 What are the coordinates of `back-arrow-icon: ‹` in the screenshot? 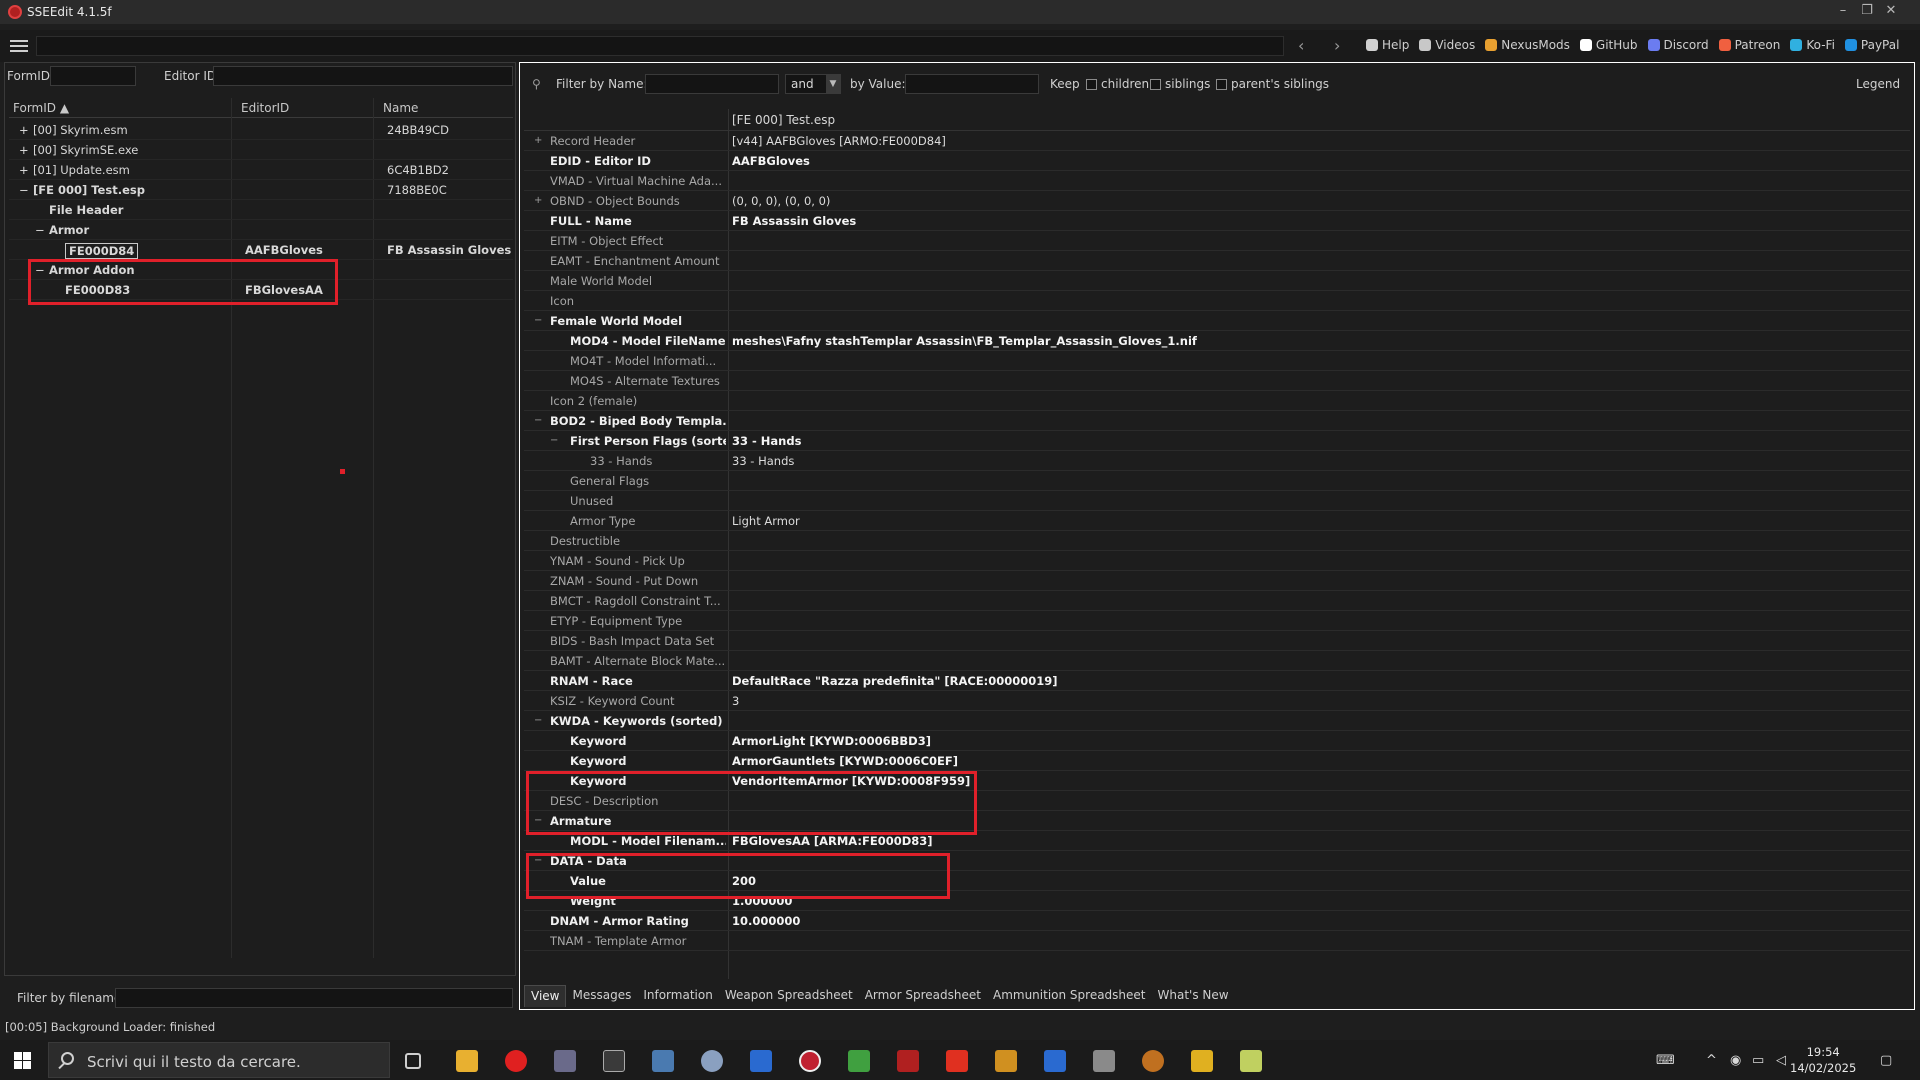 It's located at (1301, 45).